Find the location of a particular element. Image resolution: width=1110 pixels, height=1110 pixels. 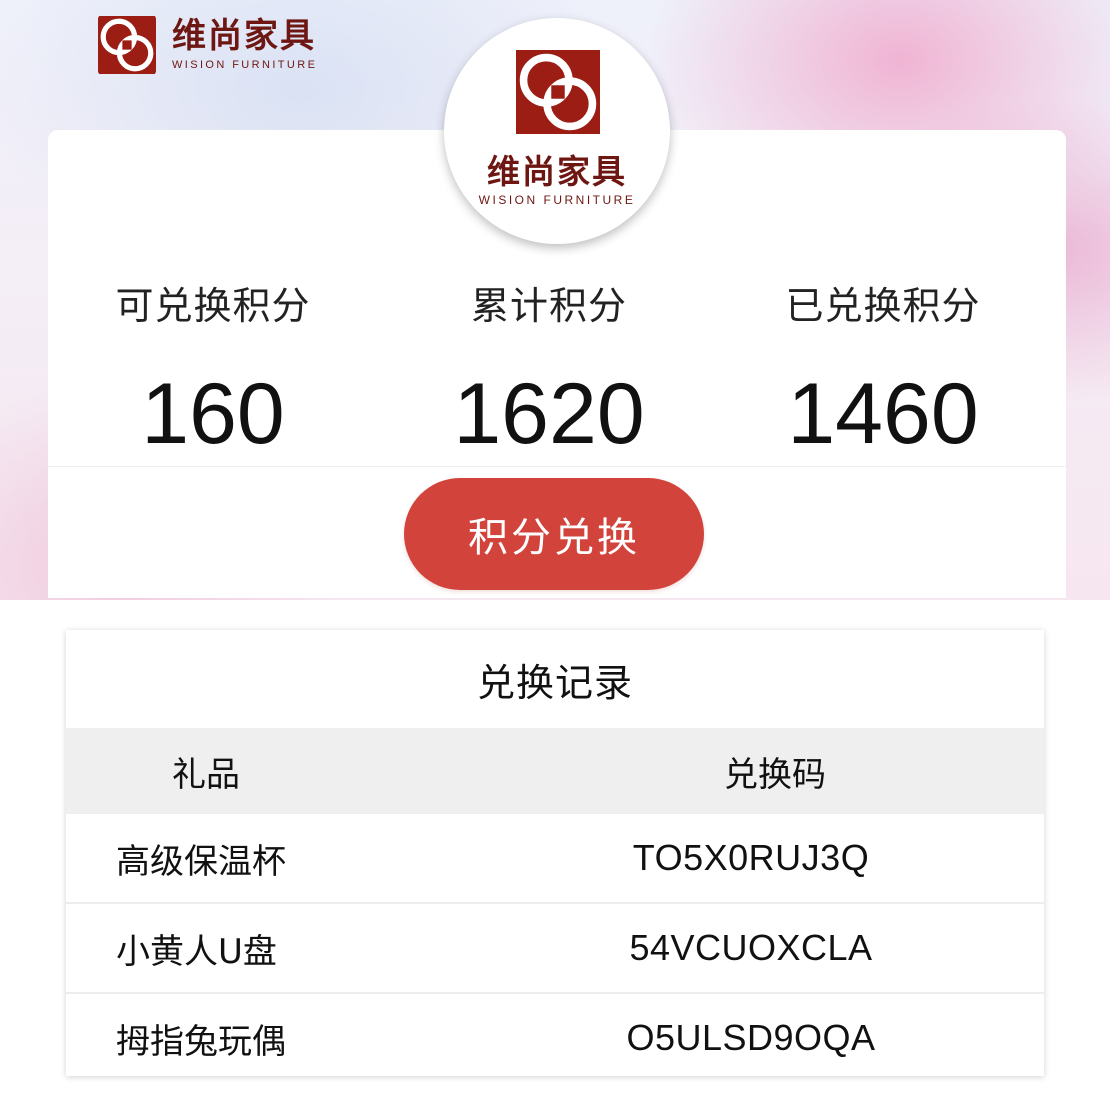

table-row: 小黄人U盘 54VCUOXCLA is located at coordinates (555, 949).